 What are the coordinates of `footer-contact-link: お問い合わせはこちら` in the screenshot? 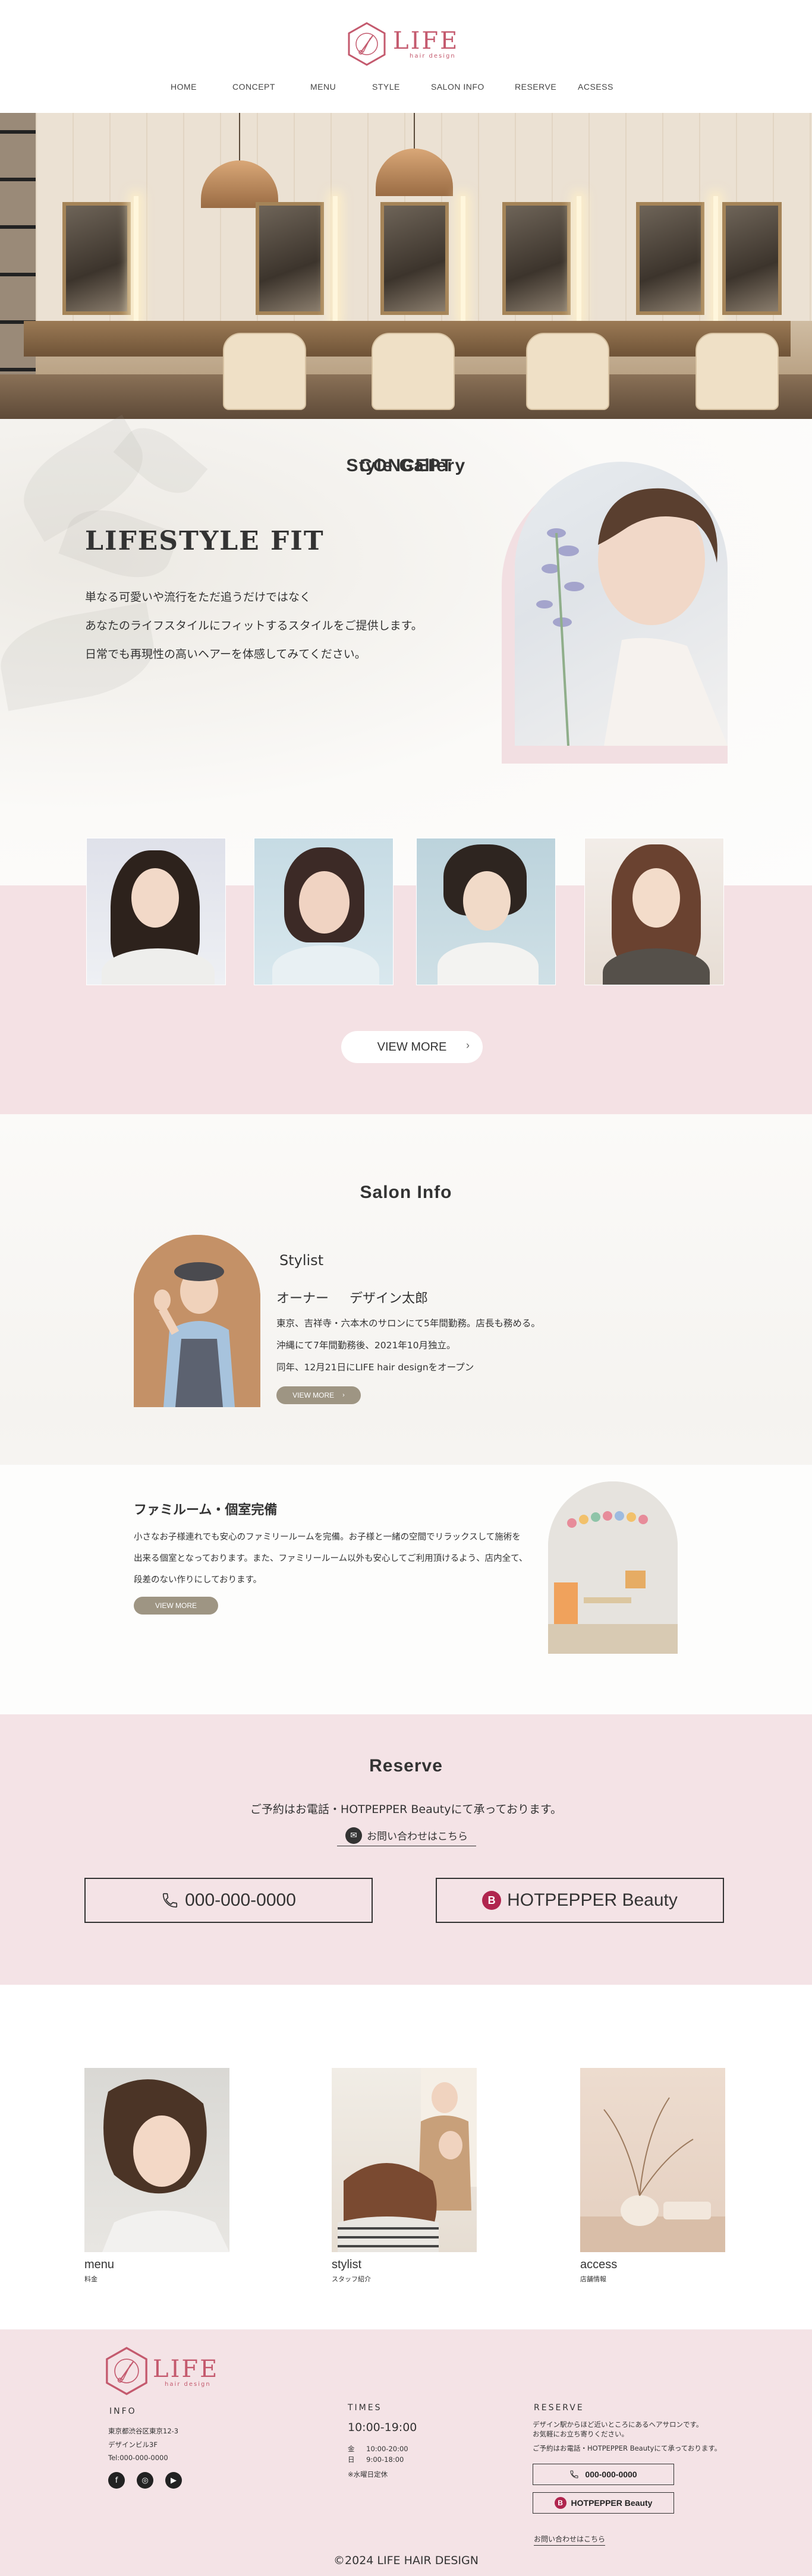 It's located at (570, 2540).